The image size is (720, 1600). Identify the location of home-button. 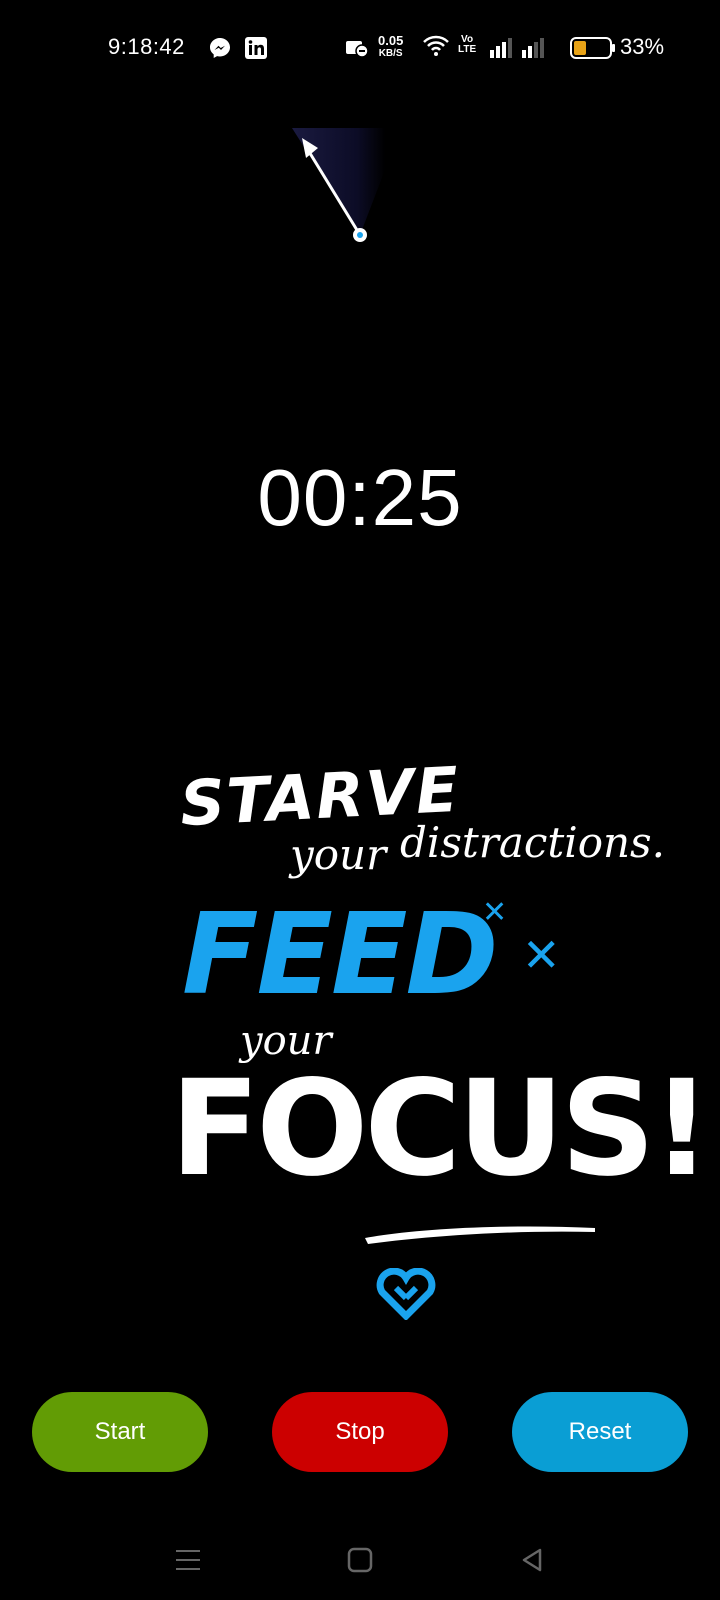
(360, 1560).